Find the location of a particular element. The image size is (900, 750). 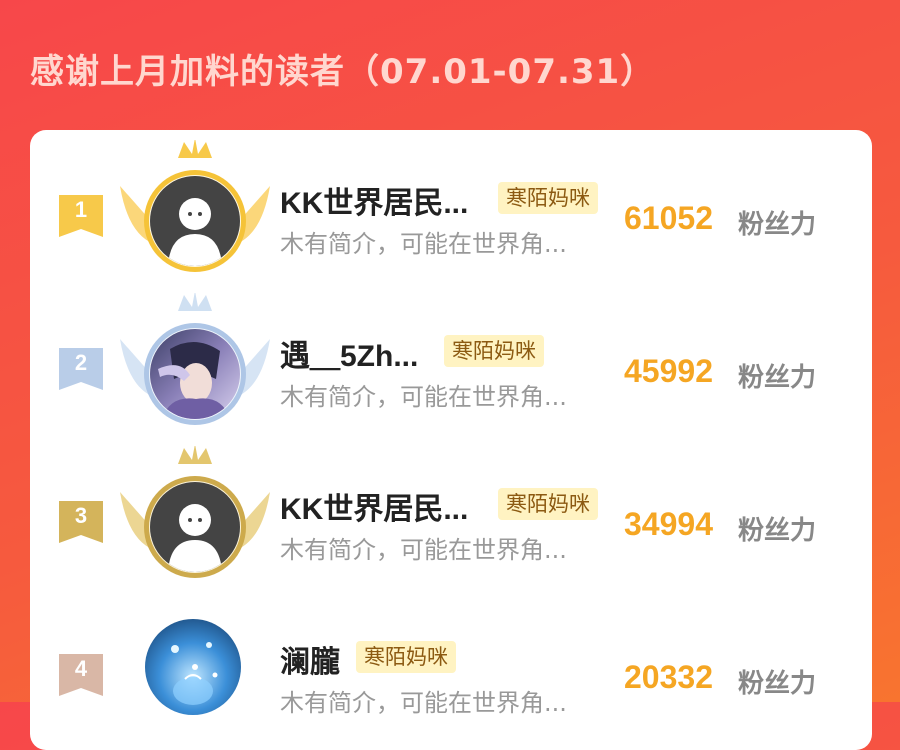

fan-power-score: 61052 is located at coordinates (668, 218).